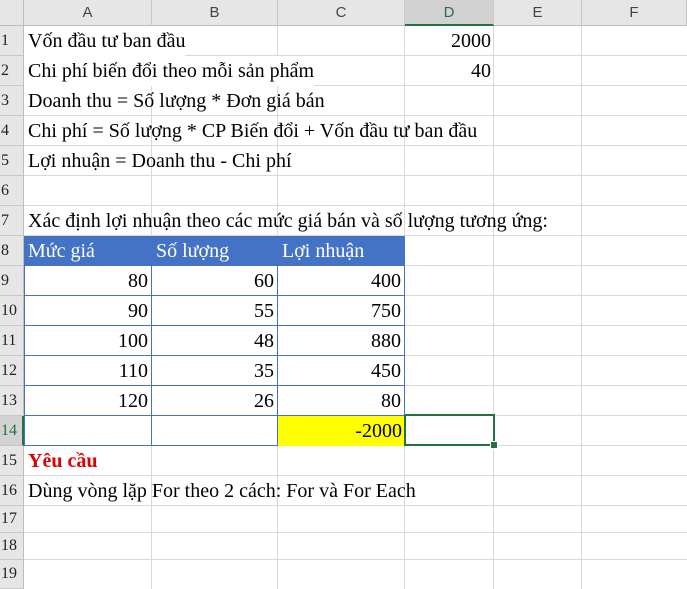  I want to click on column-header-b: B, so click(215, 13).